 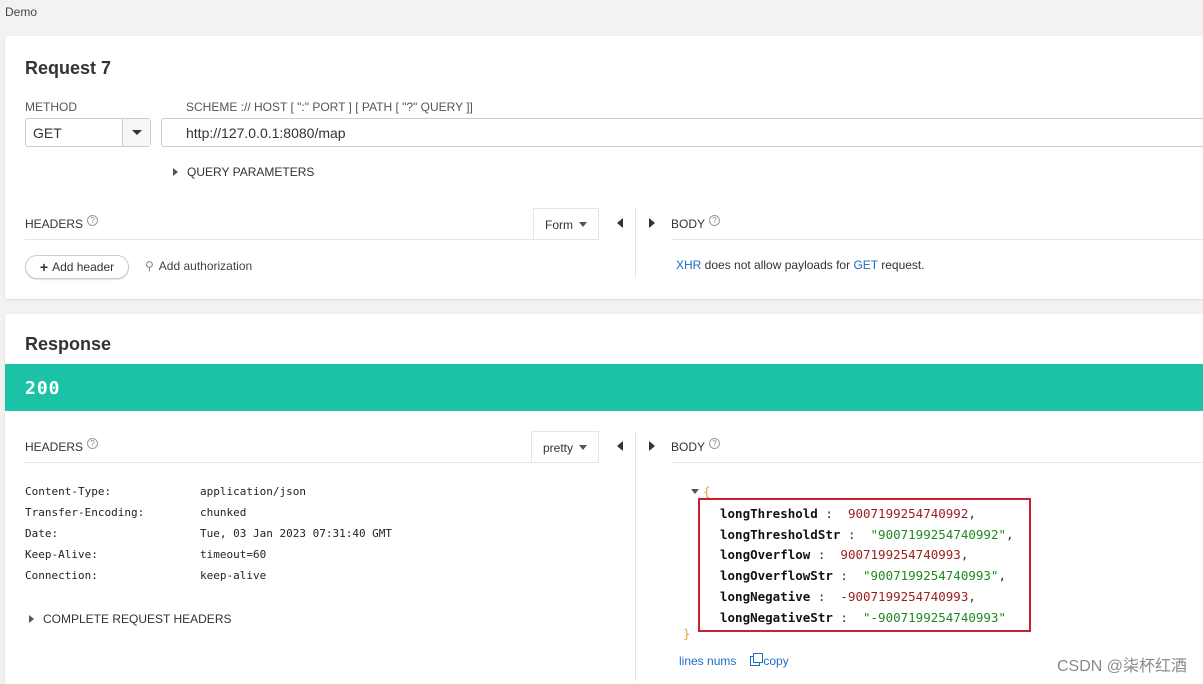 What do you see at coordinates (707, 491) in the screenshot?
I see `open-brace: {` at bounding box center [707, 491].